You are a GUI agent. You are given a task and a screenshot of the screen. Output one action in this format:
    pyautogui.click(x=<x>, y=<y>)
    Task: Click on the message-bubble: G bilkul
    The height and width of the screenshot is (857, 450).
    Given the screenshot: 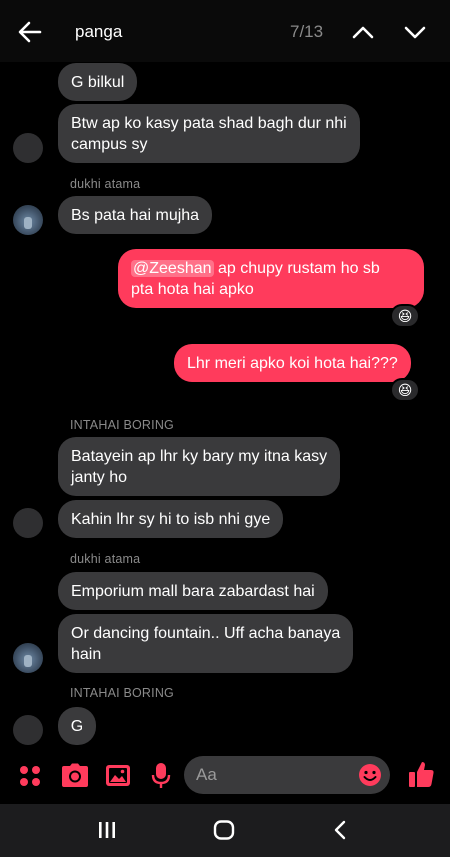 What is the action you would take?
    pyautogui.click(x=98, y=82)
    